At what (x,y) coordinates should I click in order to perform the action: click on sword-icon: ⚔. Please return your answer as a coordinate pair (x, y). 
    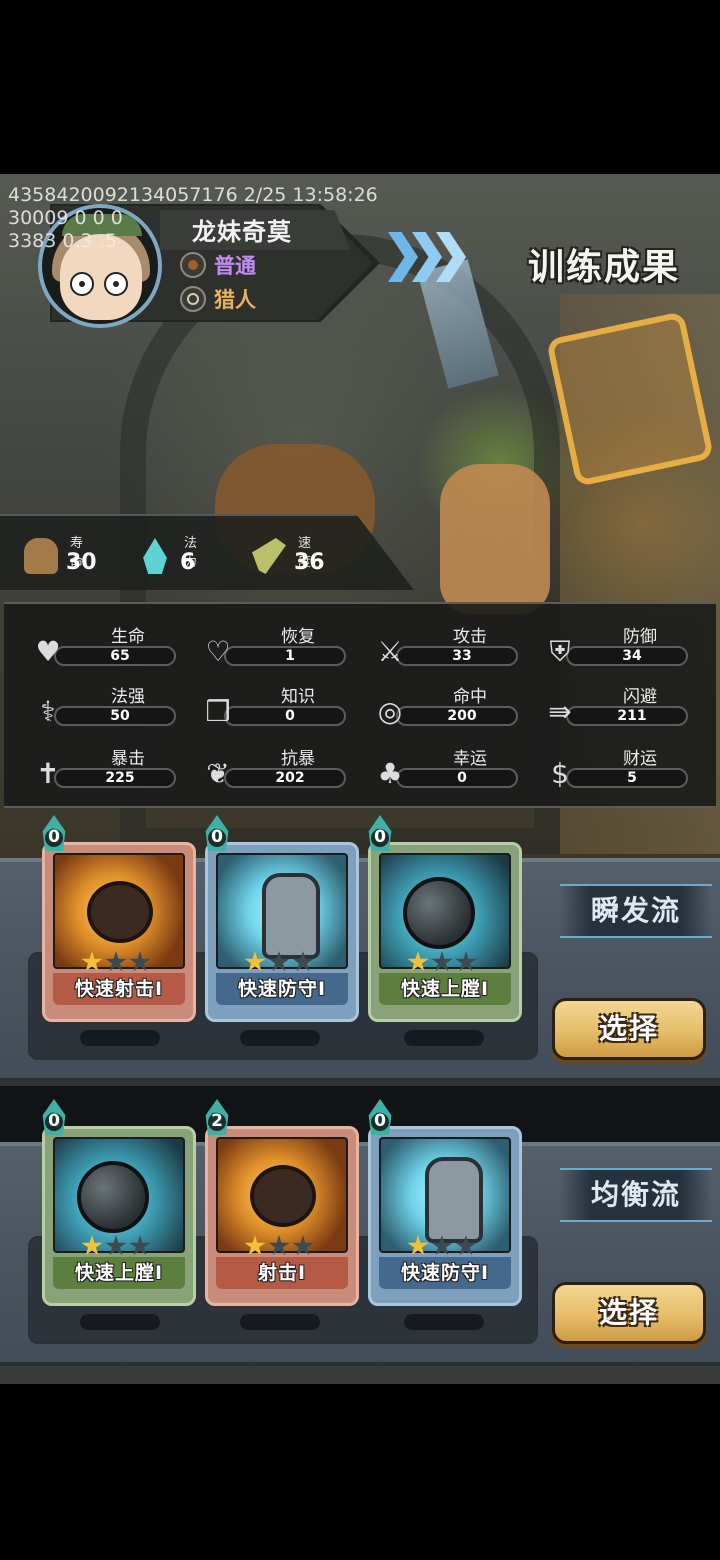
    Looking at the image, I should click on (390, 651).